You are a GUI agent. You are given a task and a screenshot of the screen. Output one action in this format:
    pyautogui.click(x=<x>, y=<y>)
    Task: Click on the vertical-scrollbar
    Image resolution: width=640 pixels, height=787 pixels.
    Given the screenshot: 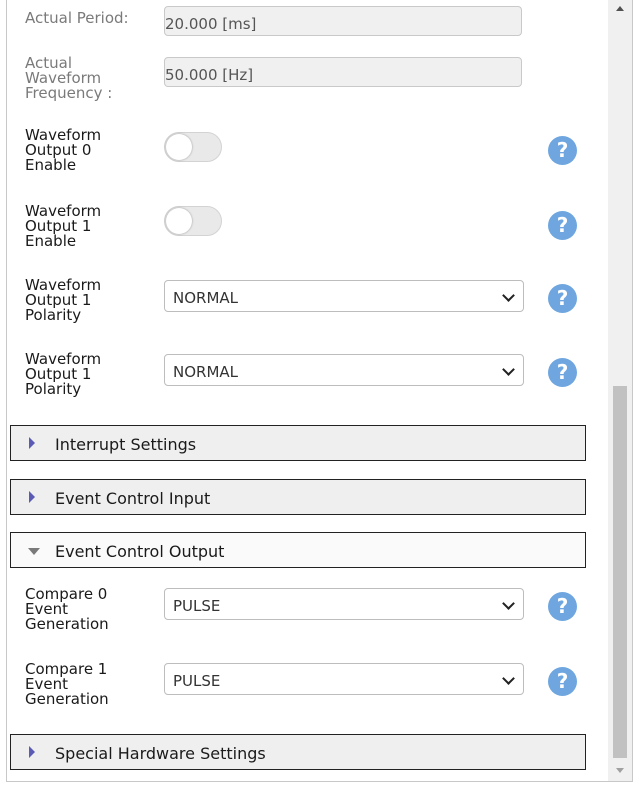 What is the action you would take?
    pyautogui.click(x=620, y=391)
    